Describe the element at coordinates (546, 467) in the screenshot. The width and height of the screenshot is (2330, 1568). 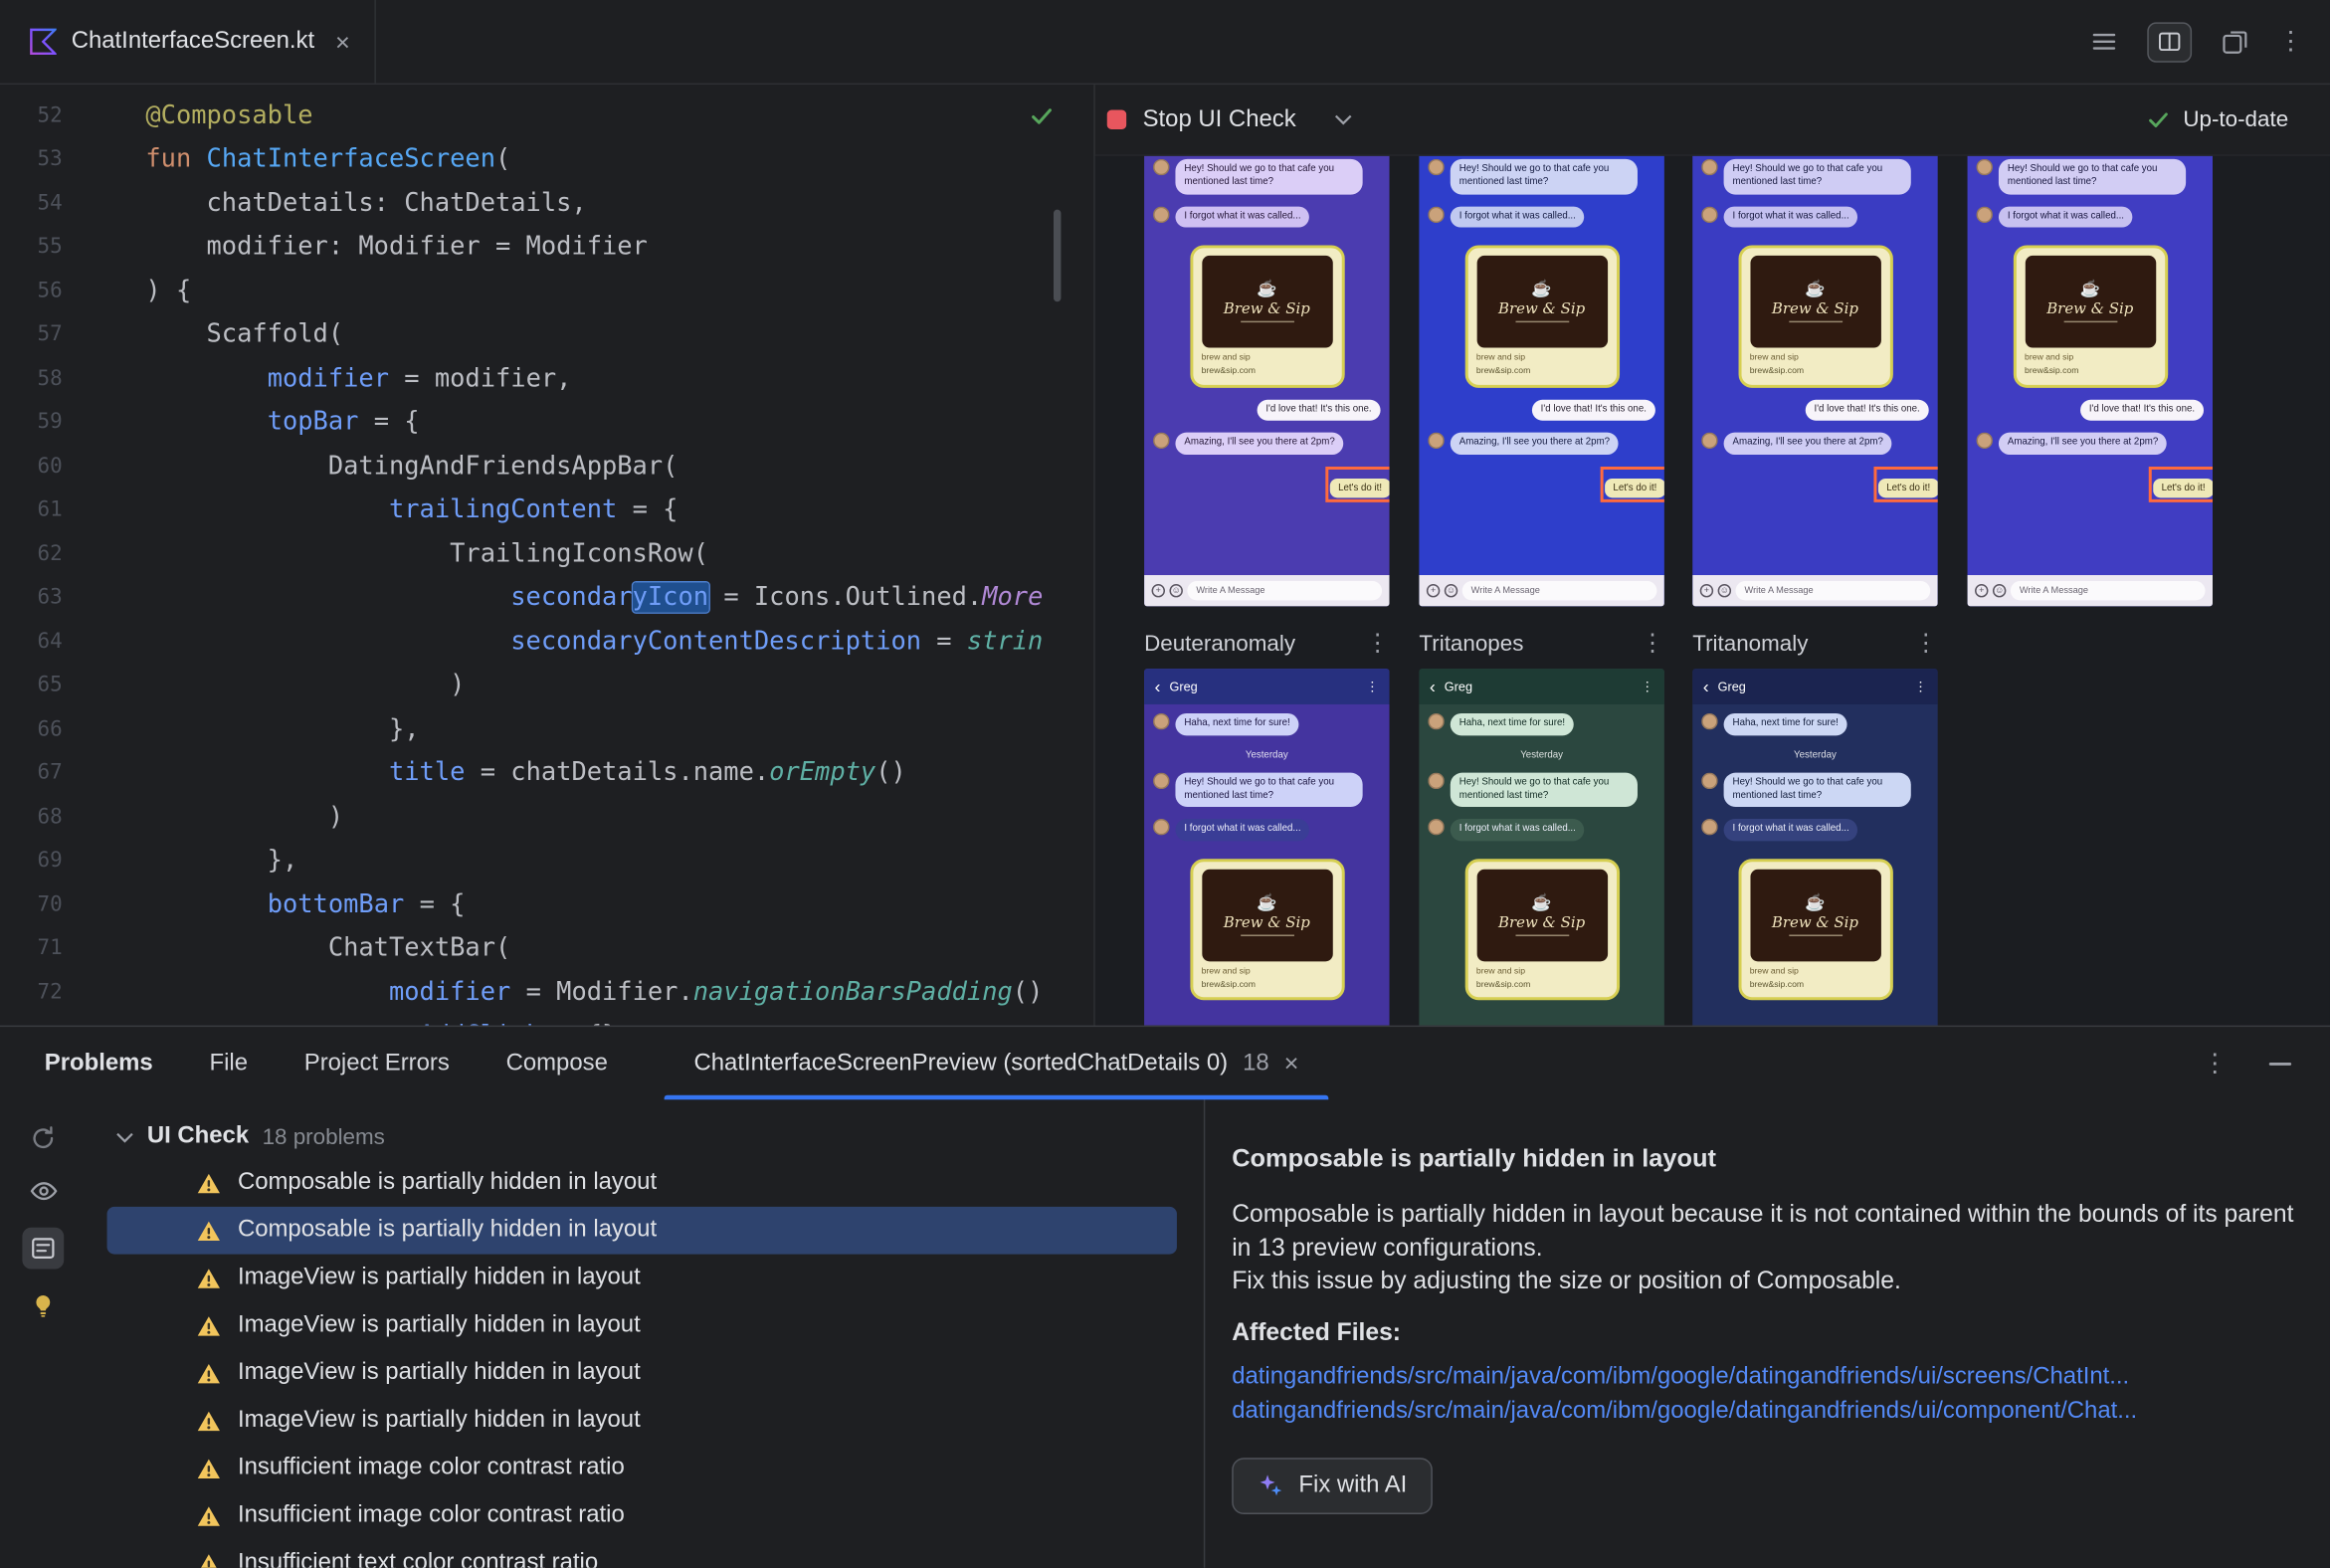
I see `code-line: 60 DatingAndFriendsAppBar(` at that location.